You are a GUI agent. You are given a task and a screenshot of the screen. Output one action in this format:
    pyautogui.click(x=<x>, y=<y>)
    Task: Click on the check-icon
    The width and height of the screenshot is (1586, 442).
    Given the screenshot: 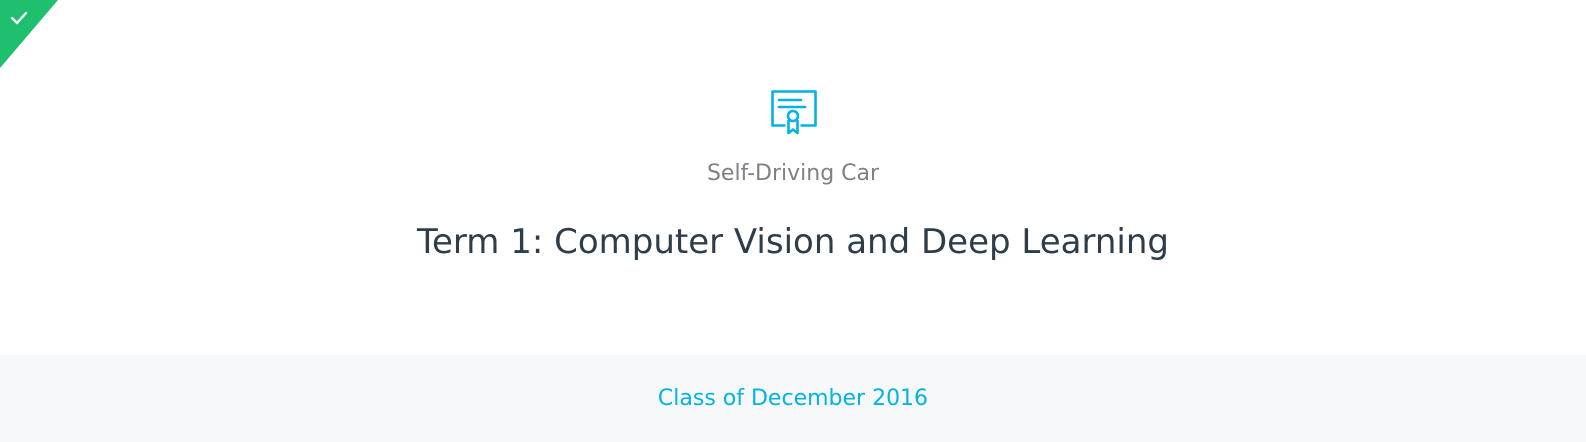 What is the action you would take?
    pyautogui.click(x=29, y=34)
    